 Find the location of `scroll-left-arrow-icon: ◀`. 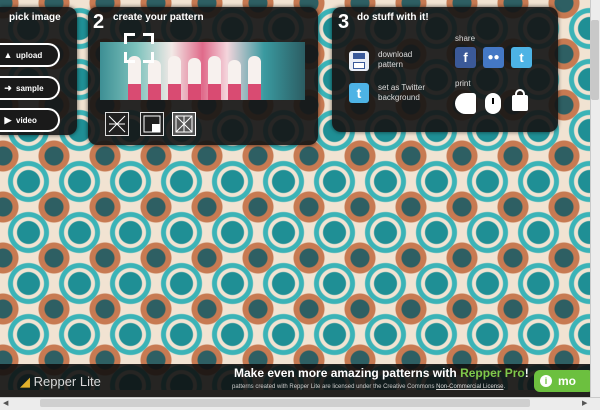

scroll-left-arrow-icon: ◀ is located at coordinates (5, 403).